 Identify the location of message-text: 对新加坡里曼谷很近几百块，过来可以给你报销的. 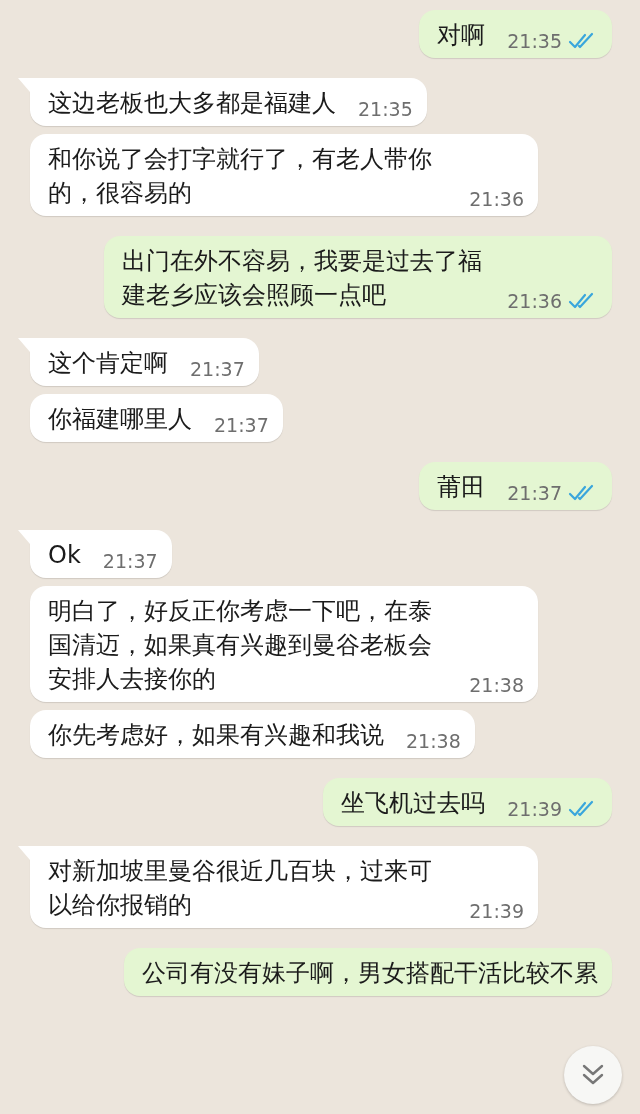
(240, 888).